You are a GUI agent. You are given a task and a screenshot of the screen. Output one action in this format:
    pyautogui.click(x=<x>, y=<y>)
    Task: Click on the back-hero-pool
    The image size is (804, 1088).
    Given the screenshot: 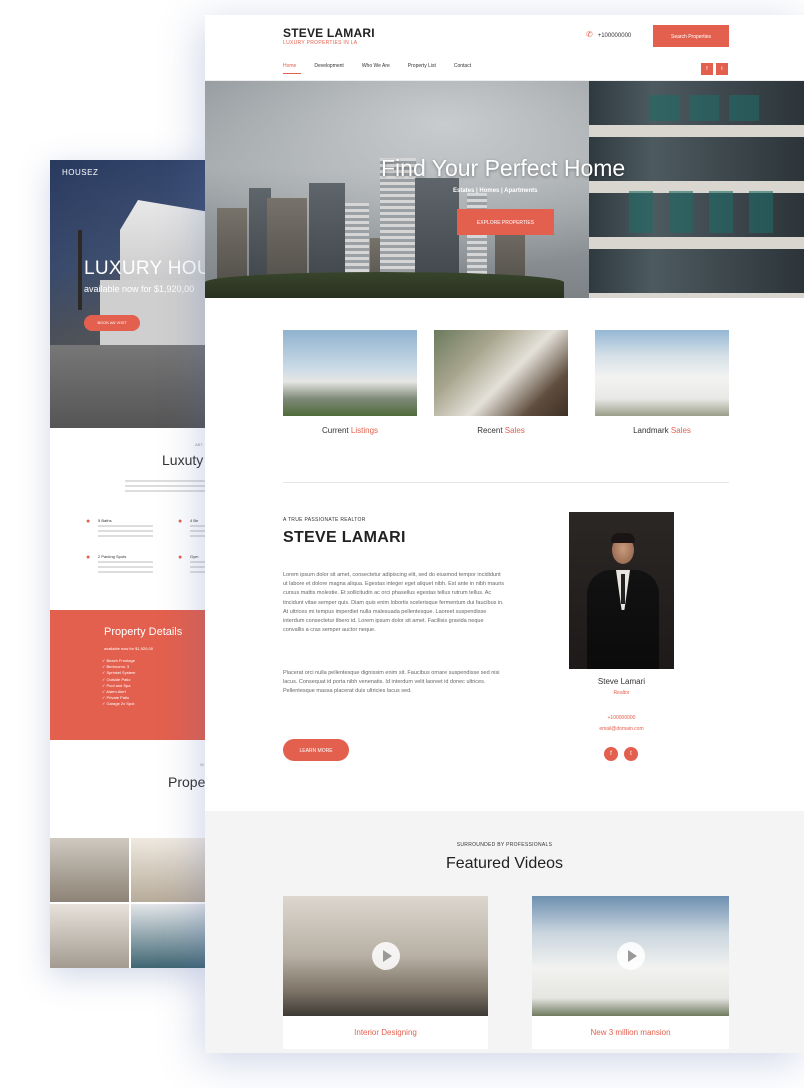 What is the action you would take?
    pyautogui.click(x=130, y=386)
    